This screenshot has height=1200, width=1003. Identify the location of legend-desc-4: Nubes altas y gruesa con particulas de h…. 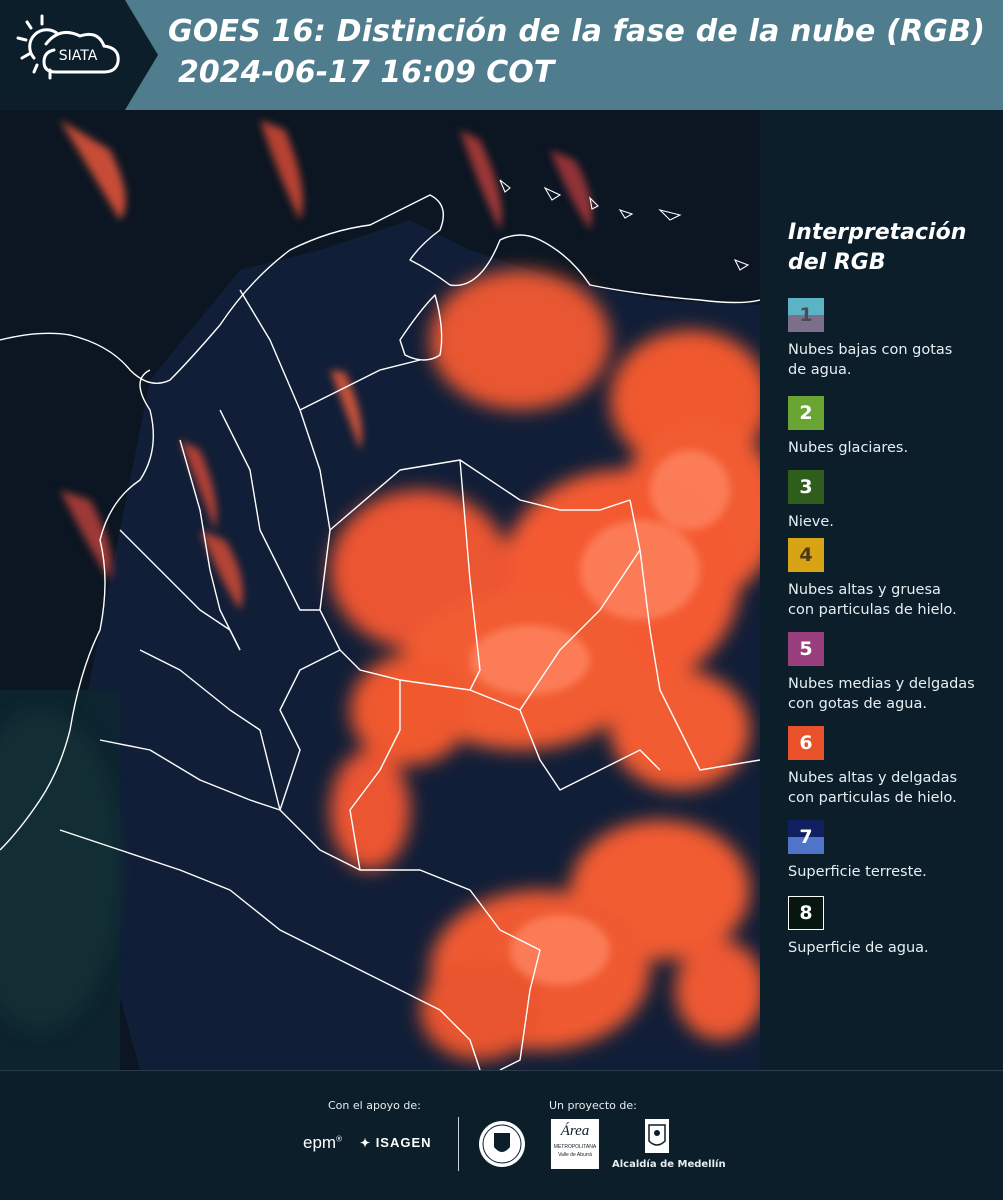
(872, 600).